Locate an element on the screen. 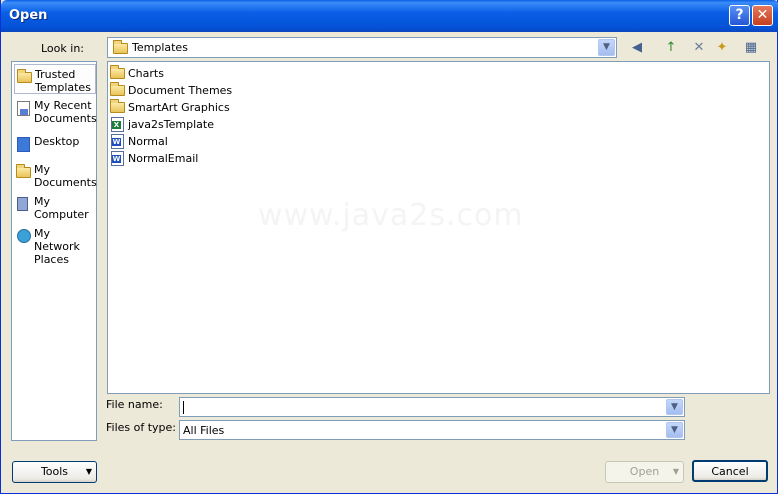 The image size is (778, 494). views-icon: ▦ is located at coordinates (751, 48).